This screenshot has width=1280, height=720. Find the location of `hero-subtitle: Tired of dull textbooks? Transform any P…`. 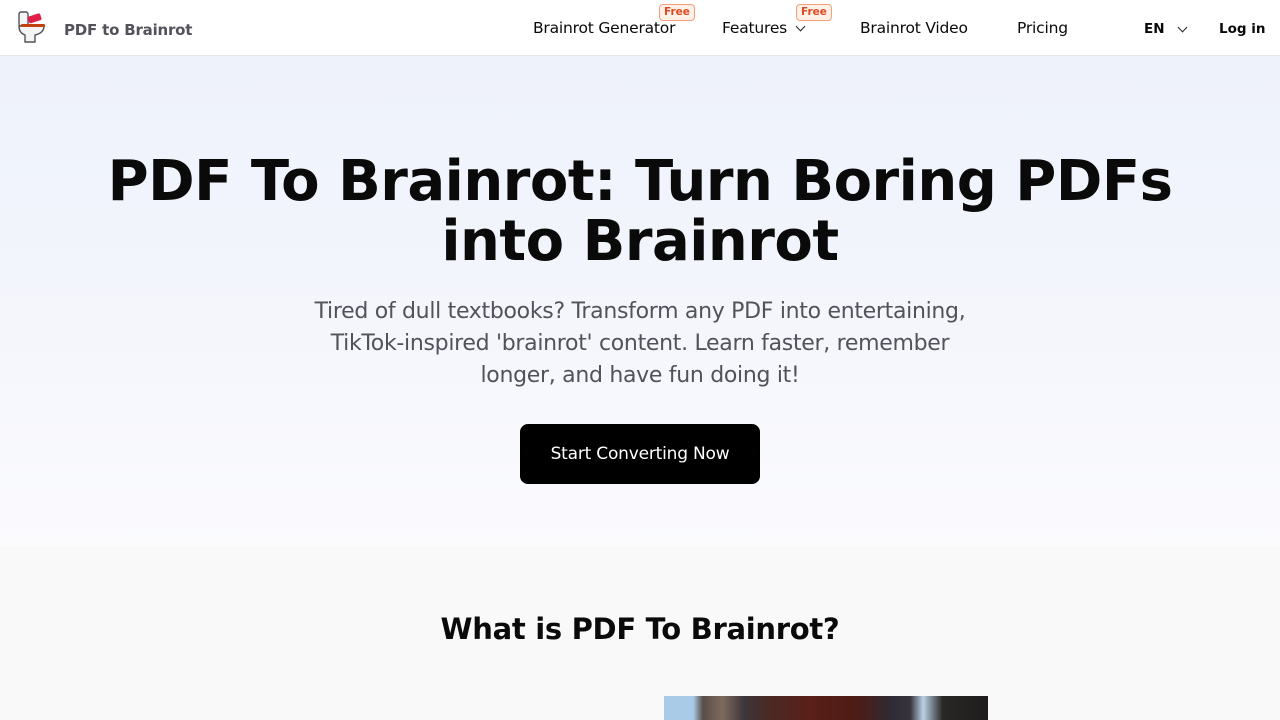

hero-subtitle: Tired of dull textbooks? Transform any P… is located at coordinates (640, 343).